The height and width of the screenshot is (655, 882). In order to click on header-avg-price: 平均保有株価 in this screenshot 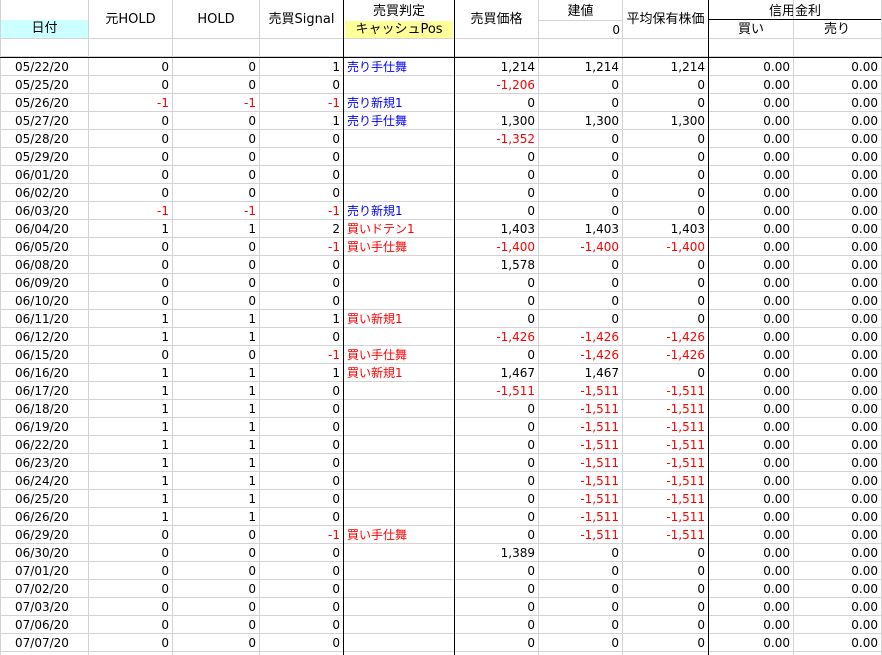, I will do `click(665, 20)`.